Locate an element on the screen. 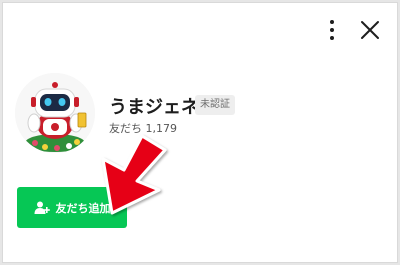 The width and height of the screenshot is (400, 265). close-button is located at coordinates (370, 30).